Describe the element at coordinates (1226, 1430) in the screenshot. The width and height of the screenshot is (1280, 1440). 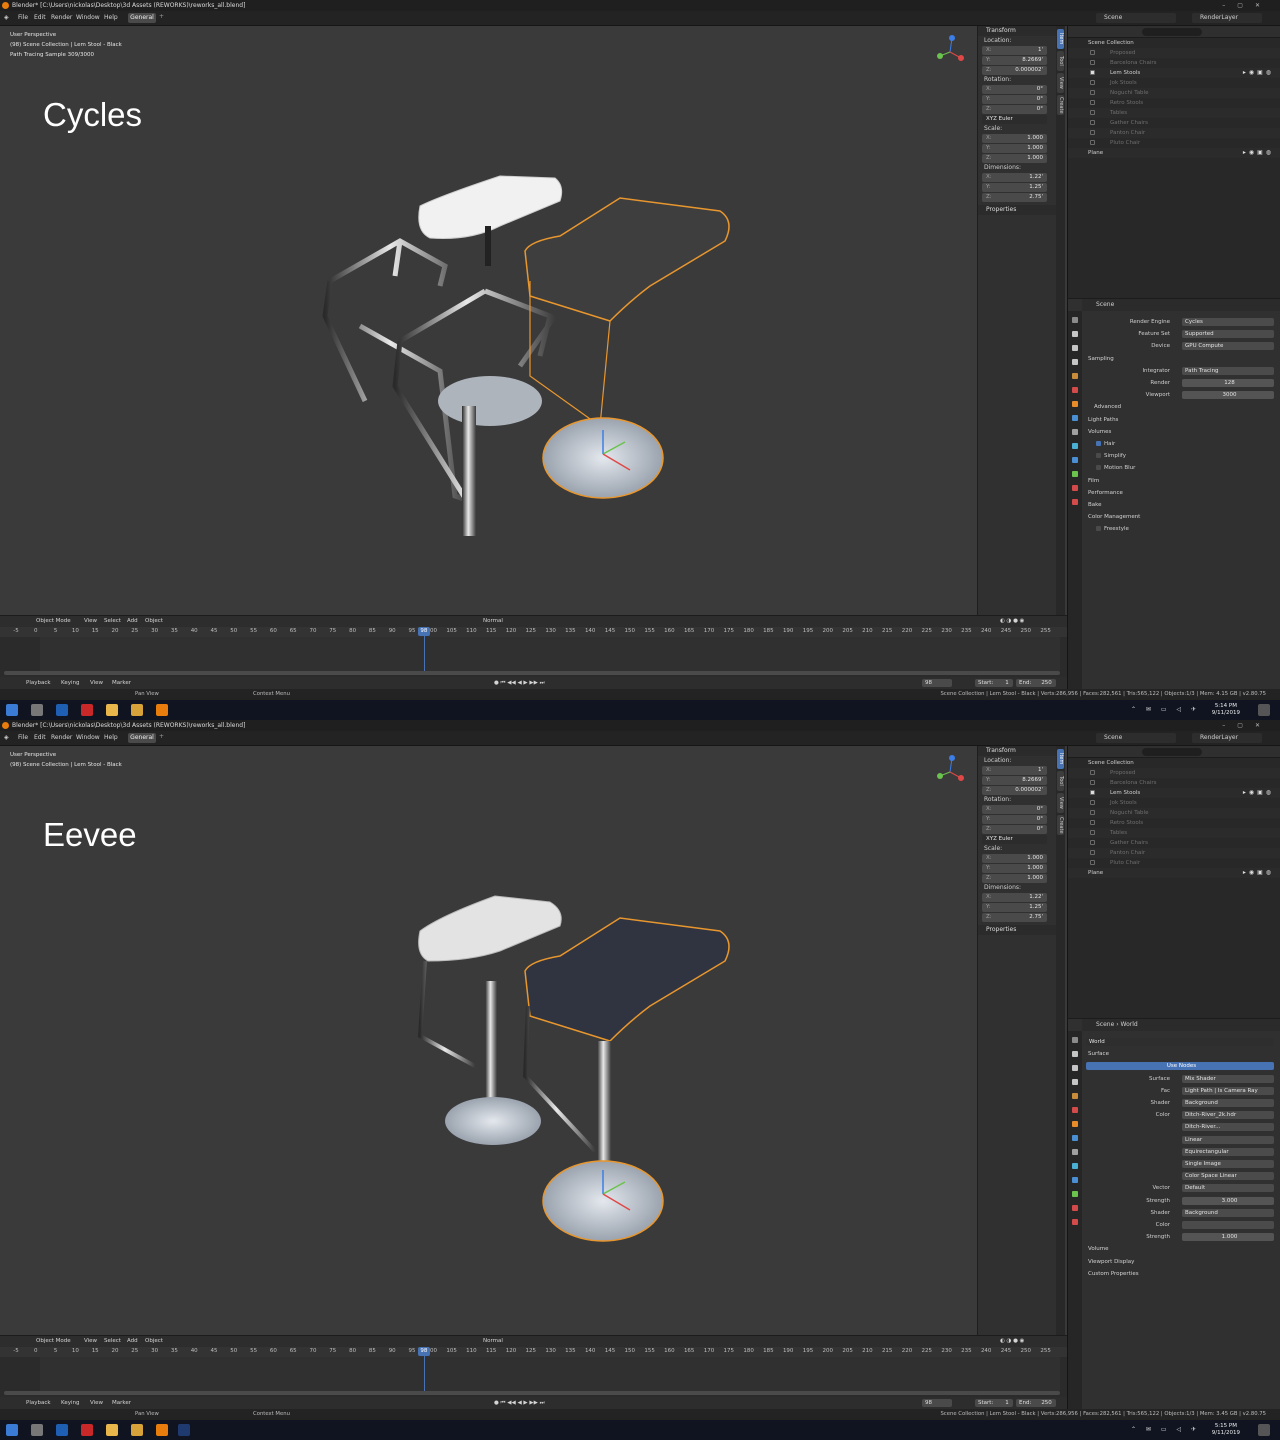
I see `taskbar-clock: 5:15 PM 9/11/2019` at that location.